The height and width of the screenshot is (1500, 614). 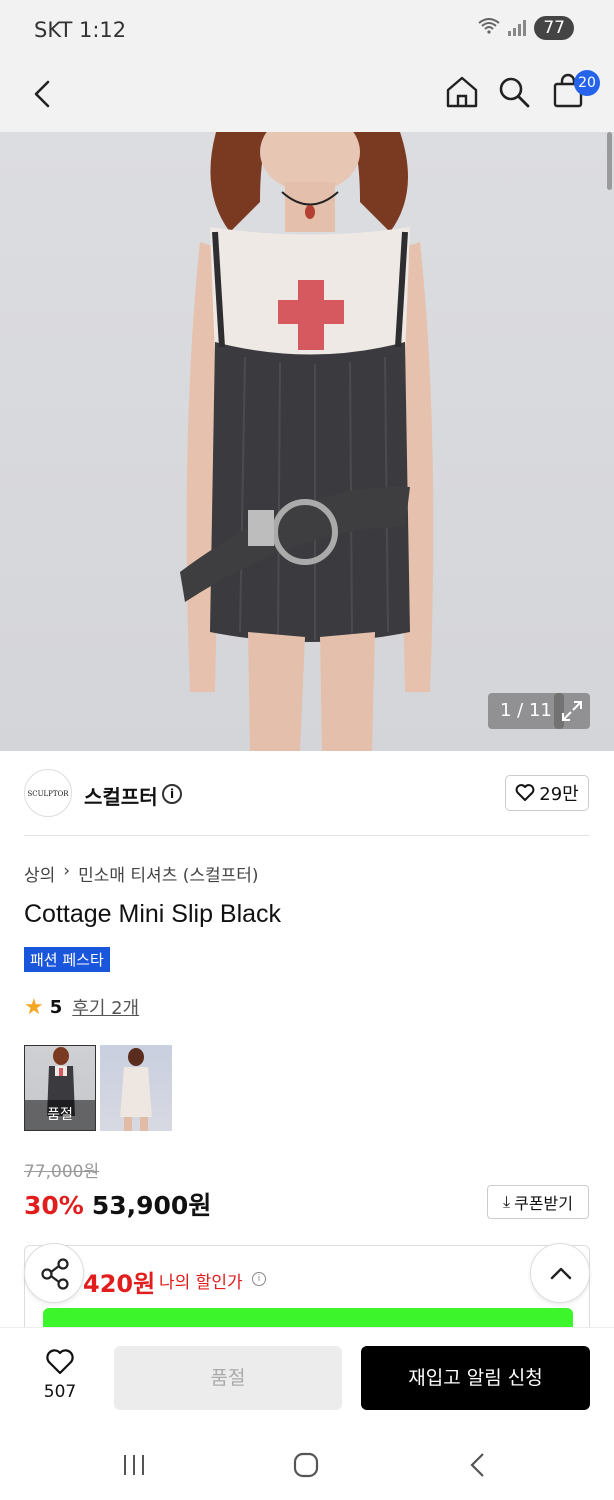 I want to click on my-price: 420원, so click(x=119, y=1284).